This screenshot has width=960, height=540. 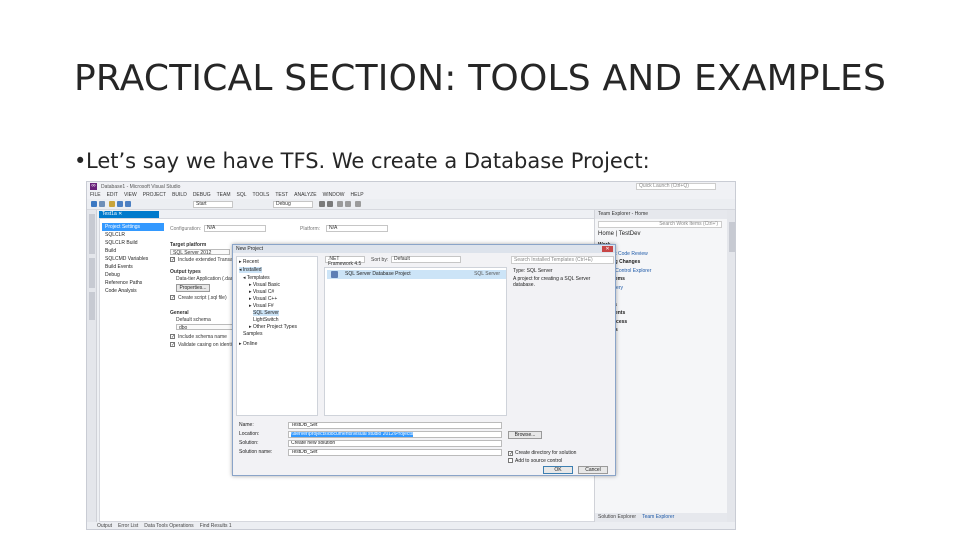 What do you see at coordinates (168, 525) in the screenshot?
I see `output-tab: Data Tools Operations` at bounding box center [168, 525].